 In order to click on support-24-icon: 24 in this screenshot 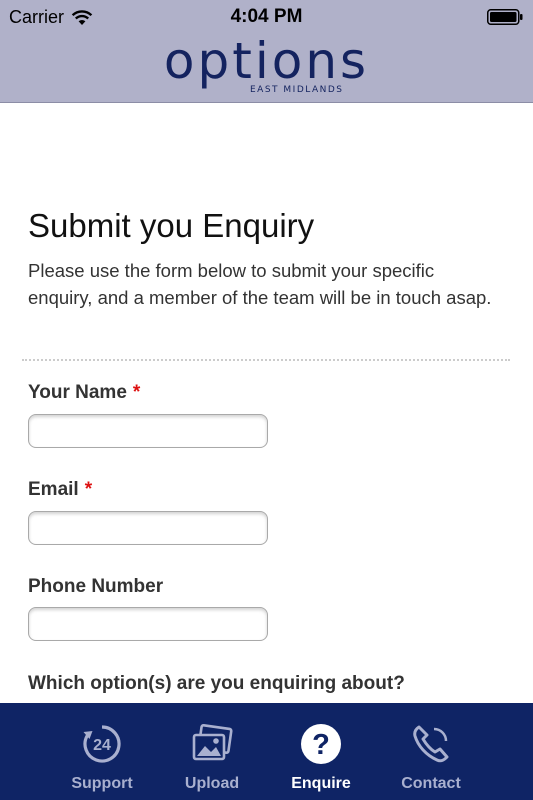, I will do `click(102, 744)`.